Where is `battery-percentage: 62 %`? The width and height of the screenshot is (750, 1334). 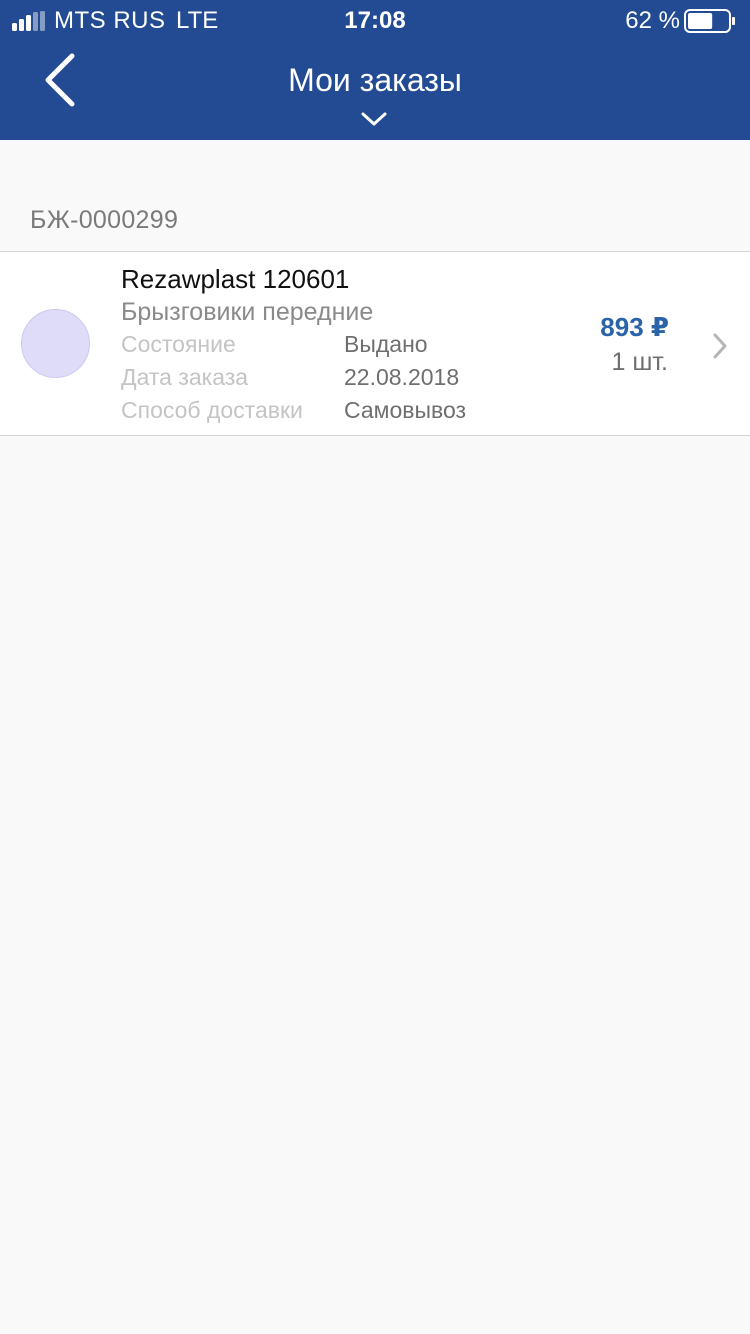
battery-percentage: 62 % is located at coordinates (652, 20).